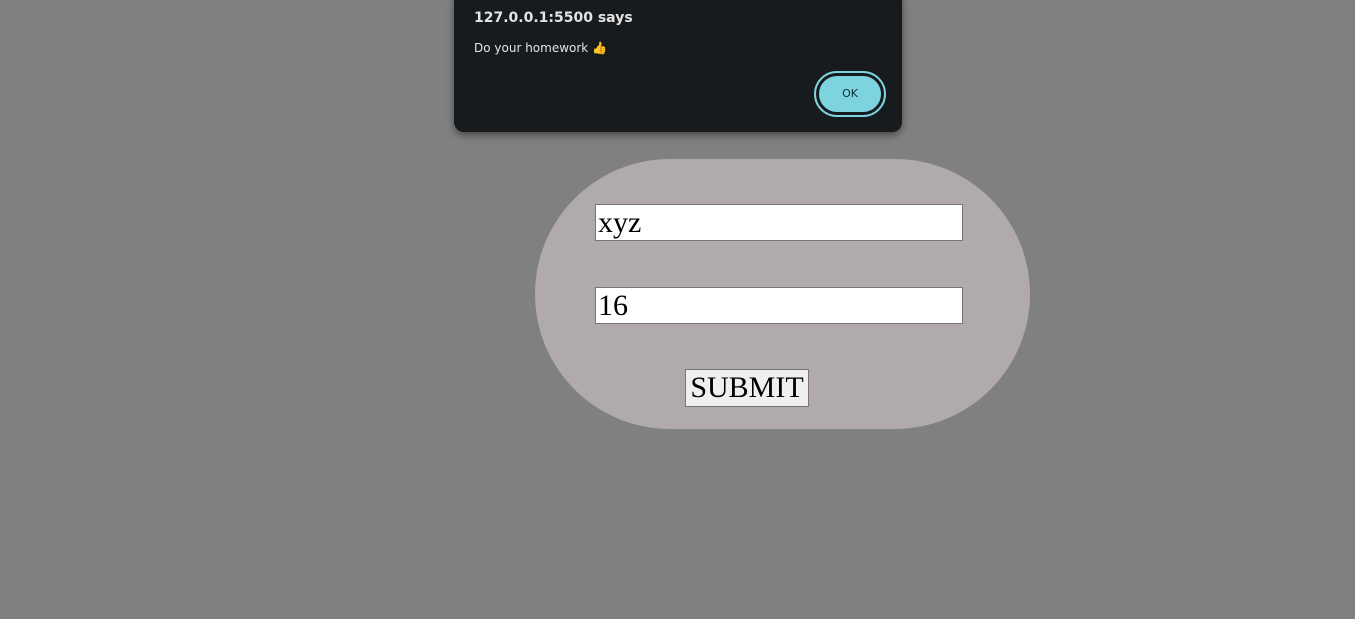 The image size is (1355, 619). Describe the element at coordinates (779, 305) in the screenshot. I see `age-input` at that location.